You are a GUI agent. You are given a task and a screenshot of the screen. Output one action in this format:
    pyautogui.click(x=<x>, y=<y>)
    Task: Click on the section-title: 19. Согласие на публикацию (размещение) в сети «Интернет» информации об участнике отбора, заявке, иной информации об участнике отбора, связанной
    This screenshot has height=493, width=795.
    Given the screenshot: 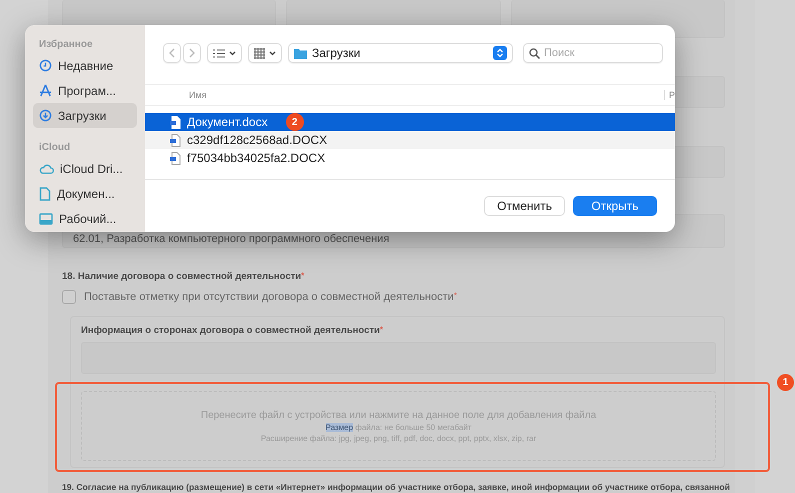 What is the action you would take?
    pyautogui.click(x=396, y=487)
    